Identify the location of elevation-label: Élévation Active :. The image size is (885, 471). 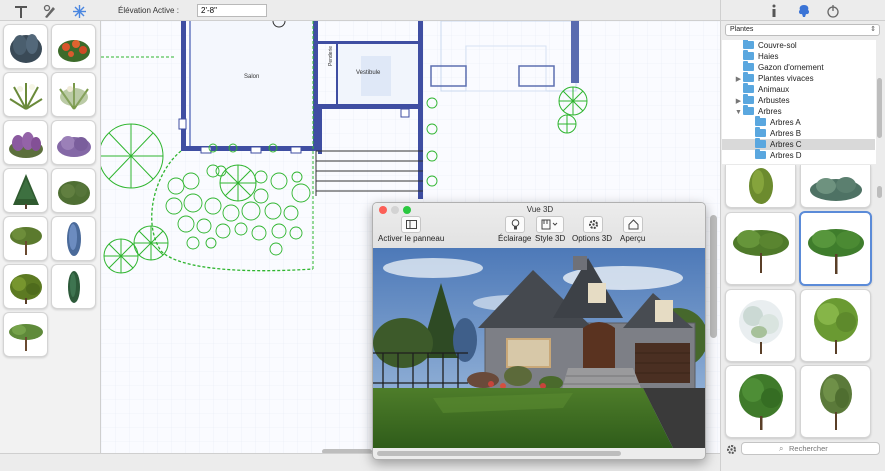
(148, 10).